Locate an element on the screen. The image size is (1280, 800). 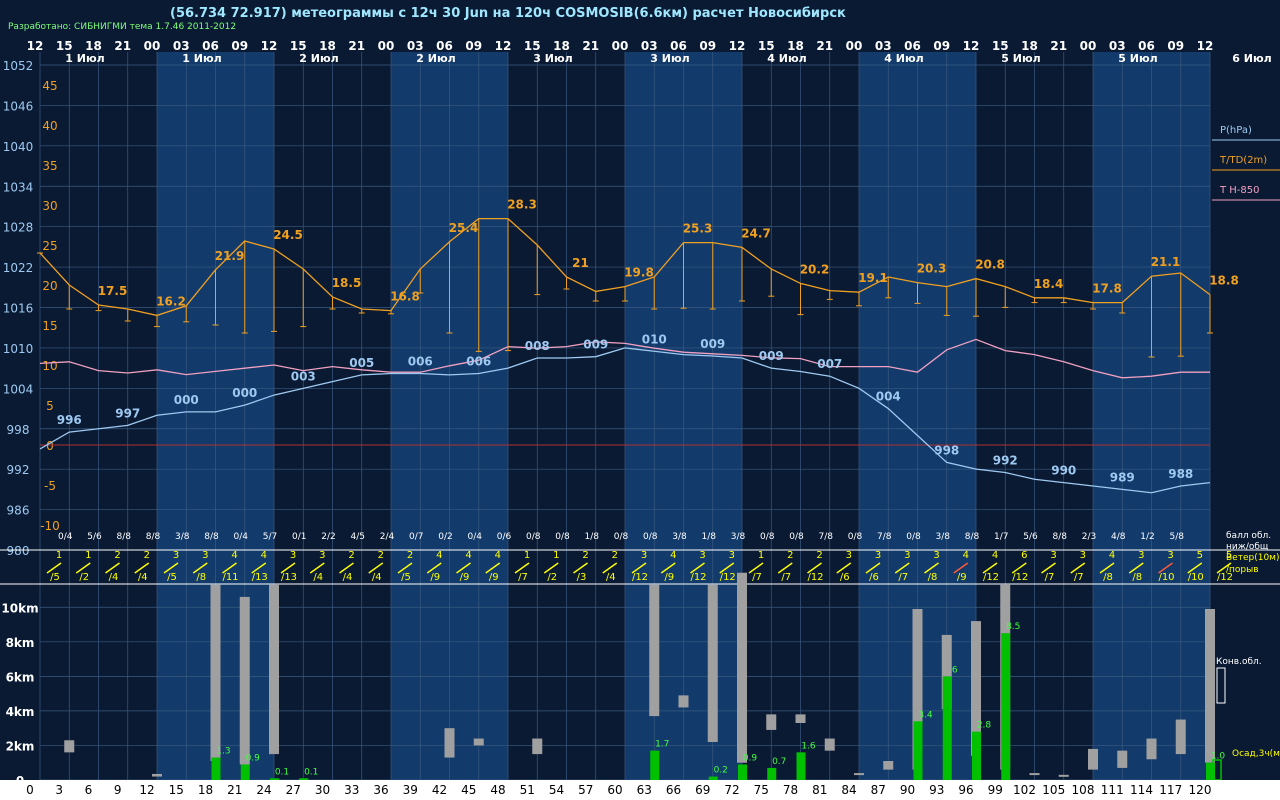
cloud-legend: балл обл. is located at coordinates (1248, 536).